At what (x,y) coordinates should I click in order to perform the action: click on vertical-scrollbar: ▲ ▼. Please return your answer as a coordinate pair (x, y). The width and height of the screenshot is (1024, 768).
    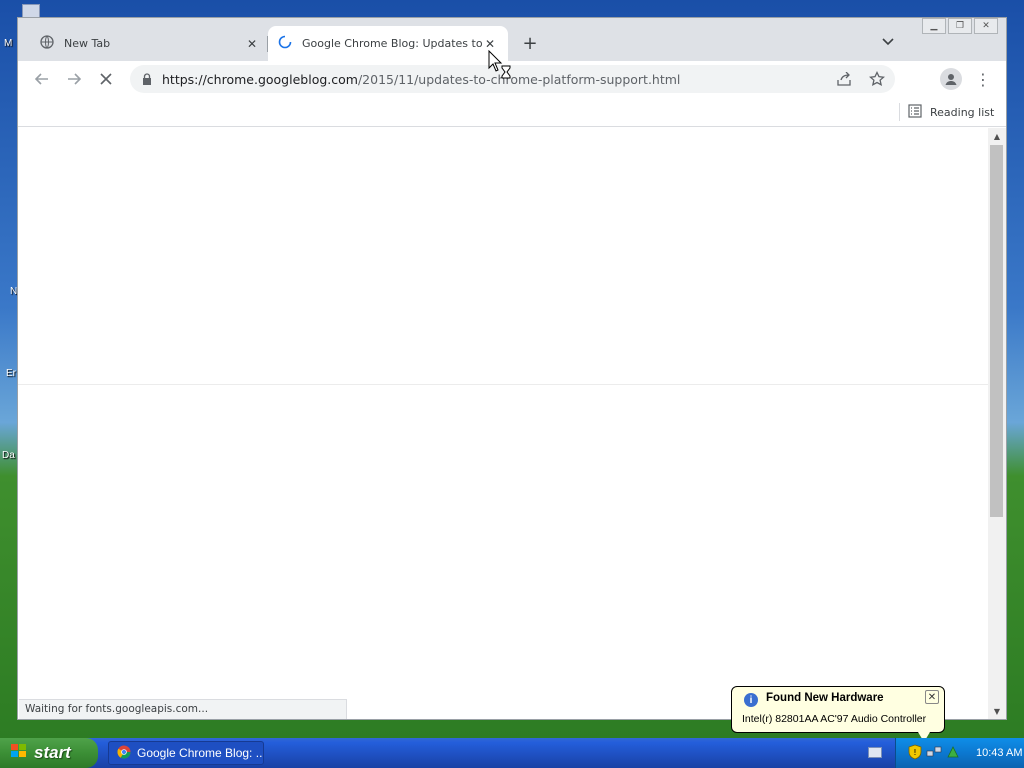
    Looking at the image, I should click on (997, 423).